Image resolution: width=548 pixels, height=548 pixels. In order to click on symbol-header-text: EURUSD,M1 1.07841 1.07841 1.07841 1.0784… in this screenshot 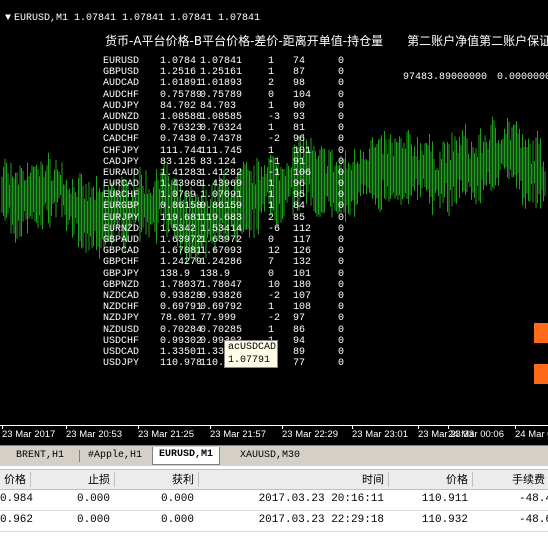, I will do `click(137, 18)`.